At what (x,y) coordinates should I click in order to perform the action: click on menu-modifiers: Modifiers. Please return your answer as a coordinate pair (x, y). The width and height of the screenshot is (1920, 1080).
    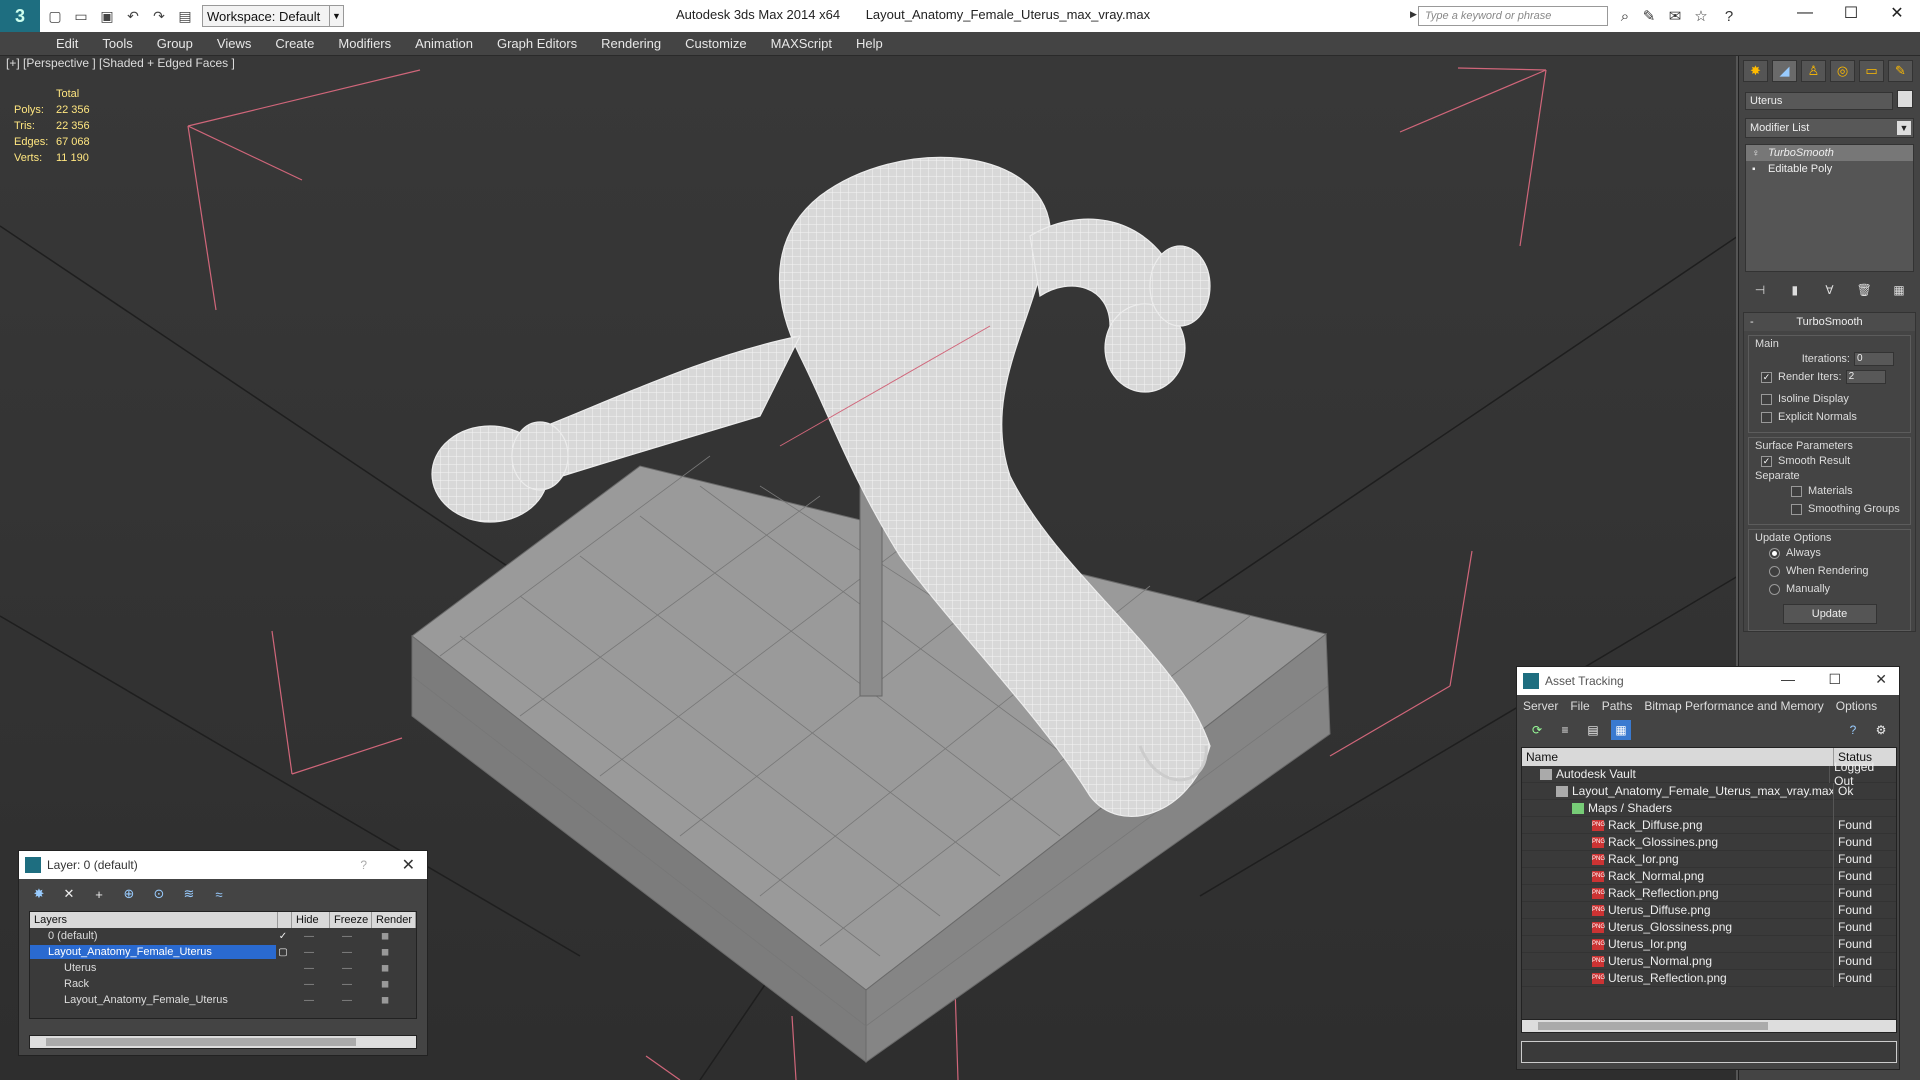
    Looking at the image, I should click on (364, 43).